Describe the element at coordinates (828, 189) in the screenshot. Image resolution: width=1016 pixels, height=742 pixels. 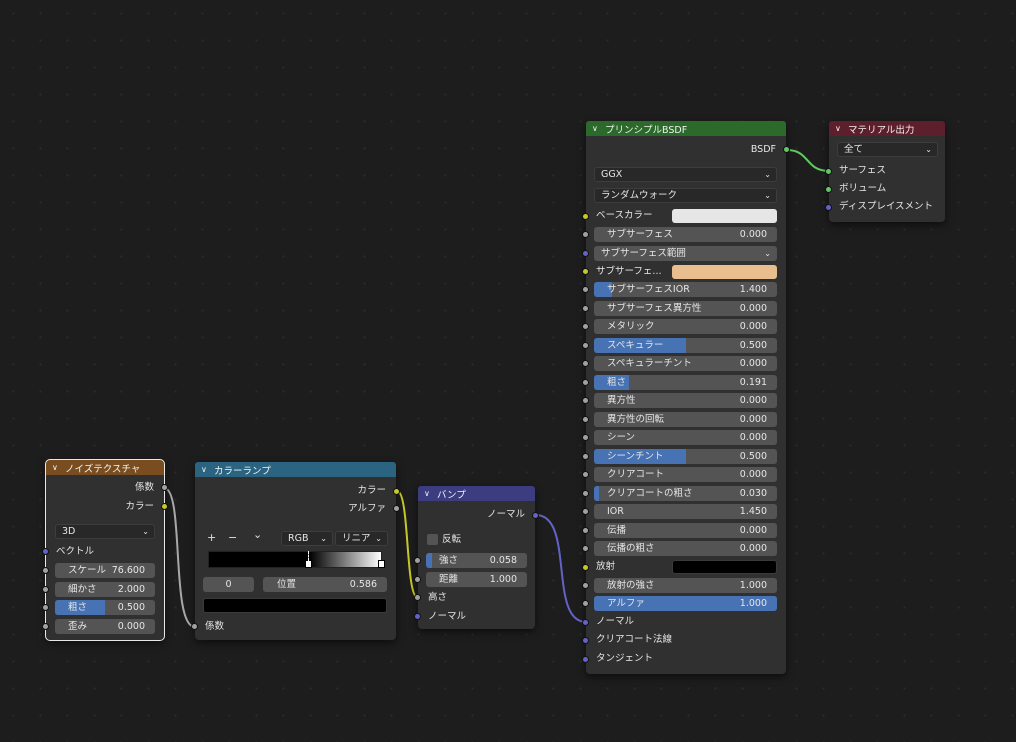
I see `input-volume-socket` at that location.